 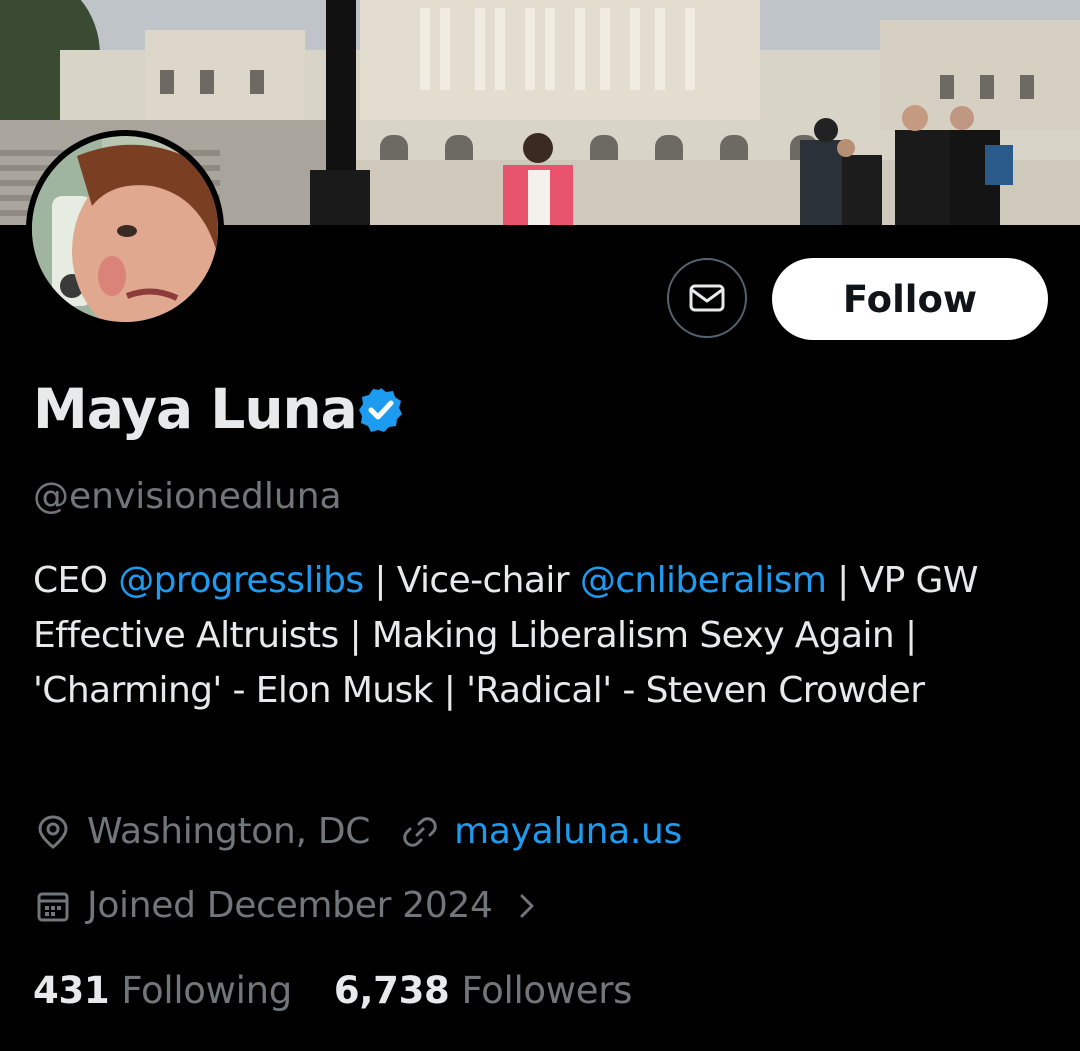 I want to click on joined-date-text: Joined December 2024, so click(x=290, y=905).